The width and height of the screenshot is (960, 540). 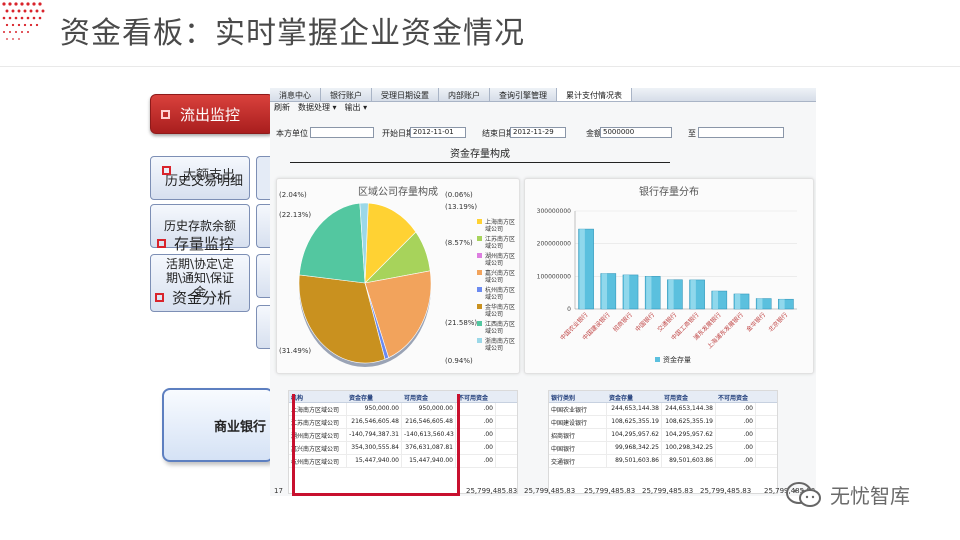 I want to click on unit-field, so click(x=342, y=132).